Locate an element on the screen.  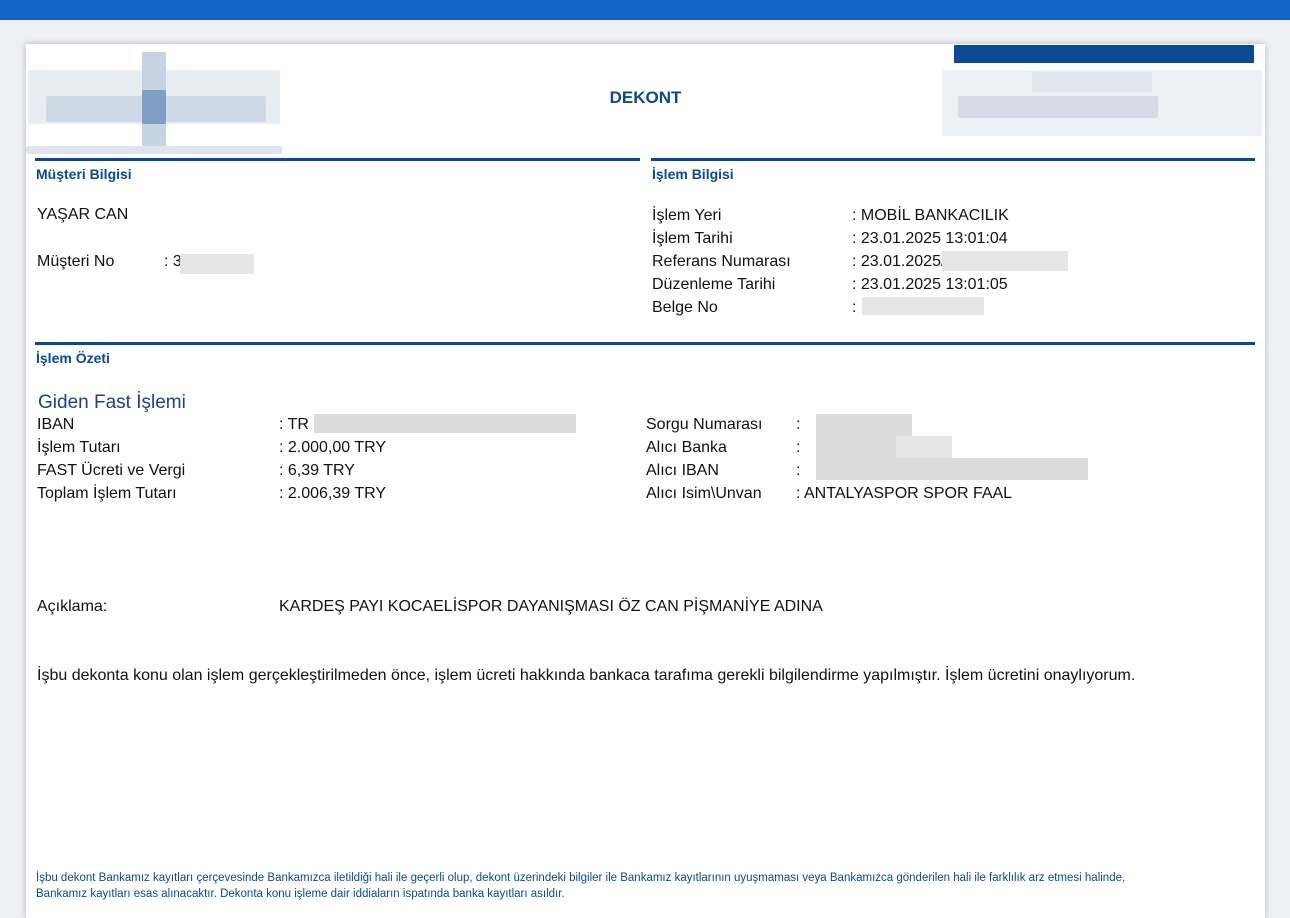
recipient-name-label: Alıcı Isim\Unvan is located at coordinates (704, 493).